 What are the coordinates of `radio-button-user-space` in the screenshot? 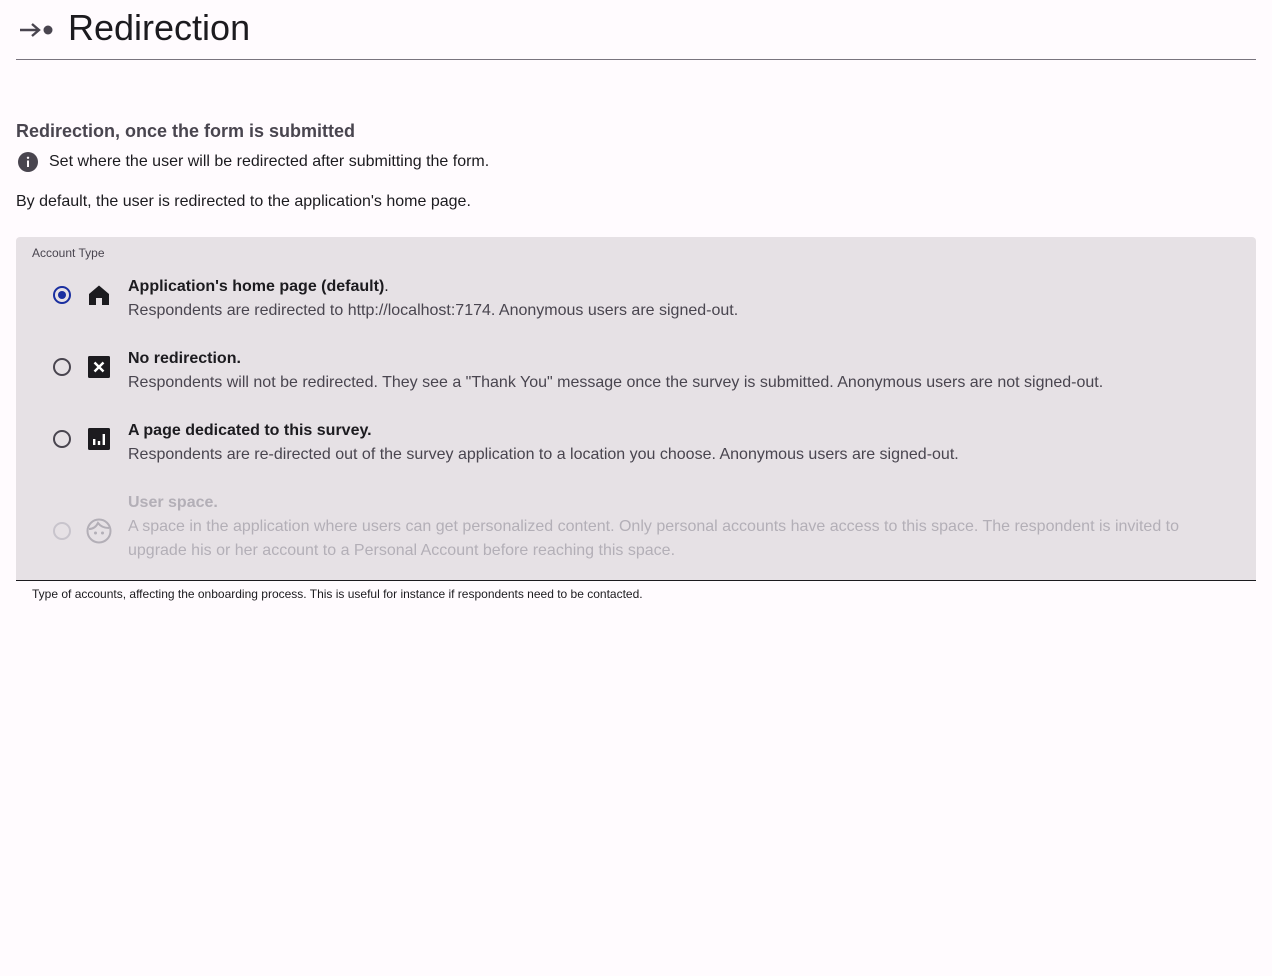 It's located at (62, 531).